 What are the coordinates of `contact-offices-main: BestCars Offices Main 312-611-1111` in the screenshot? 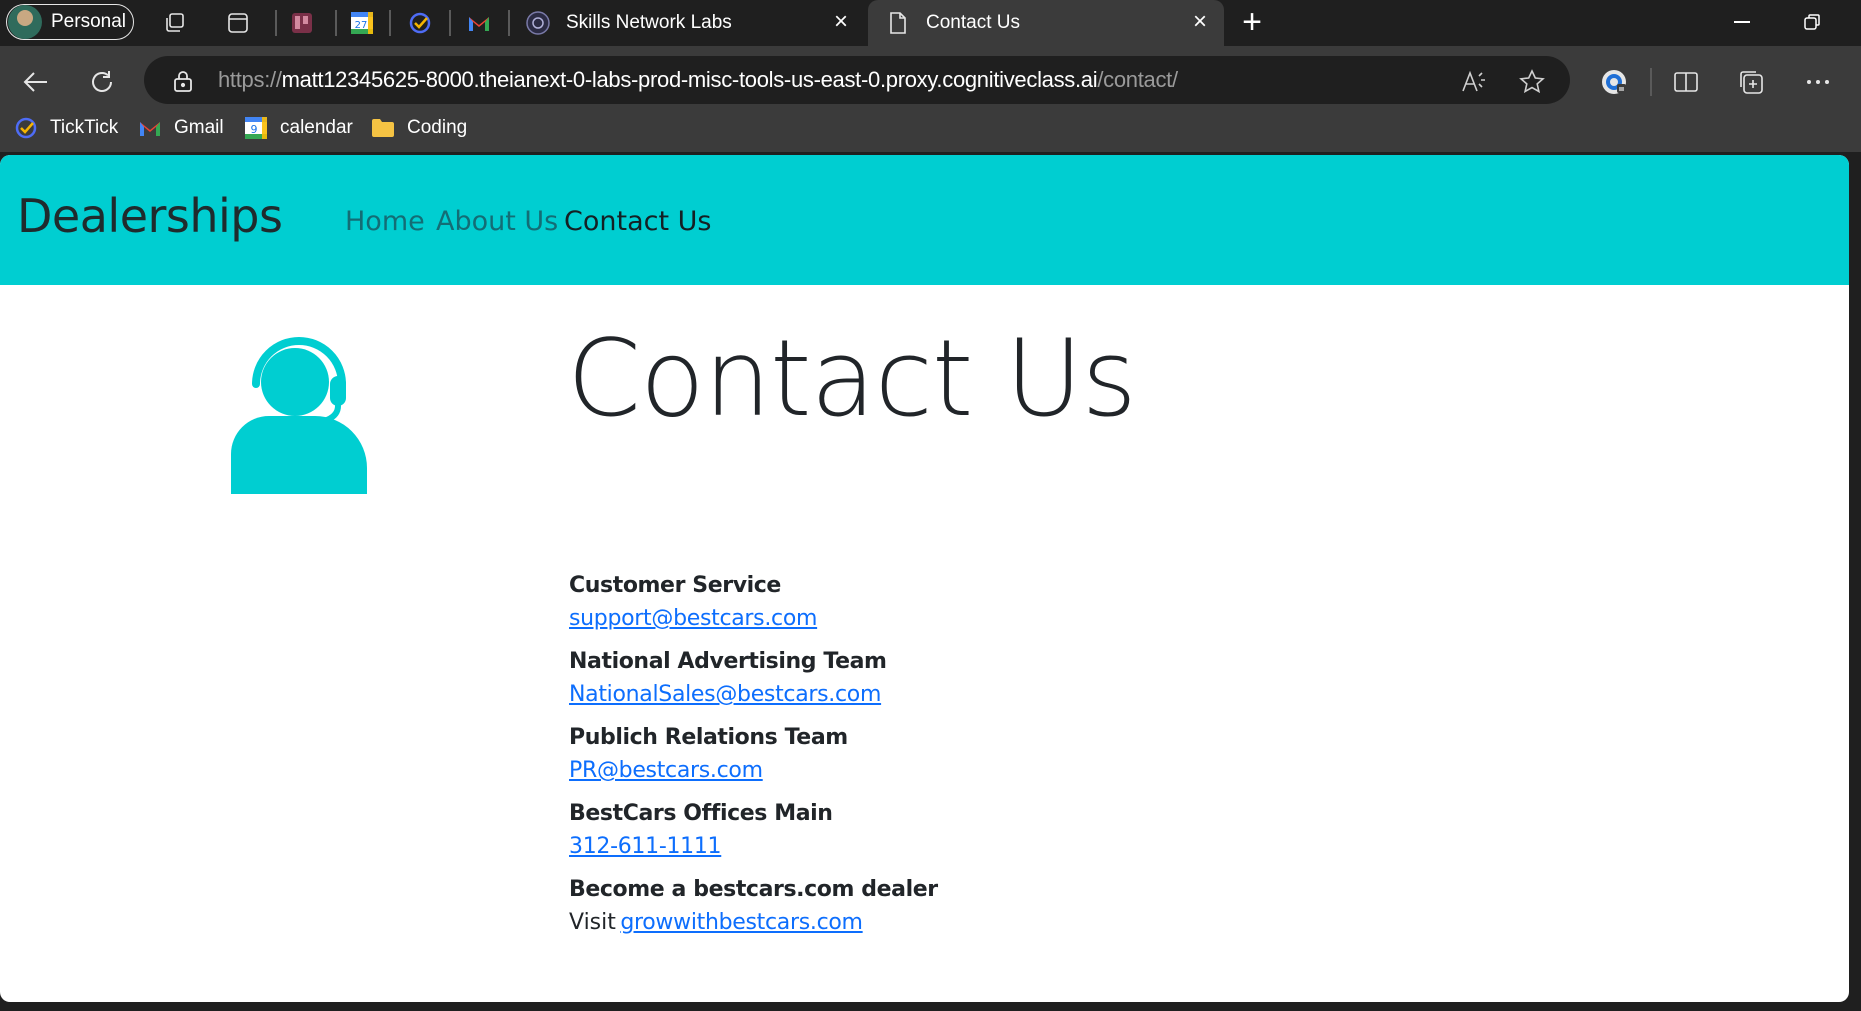 It's located at (919, 830).